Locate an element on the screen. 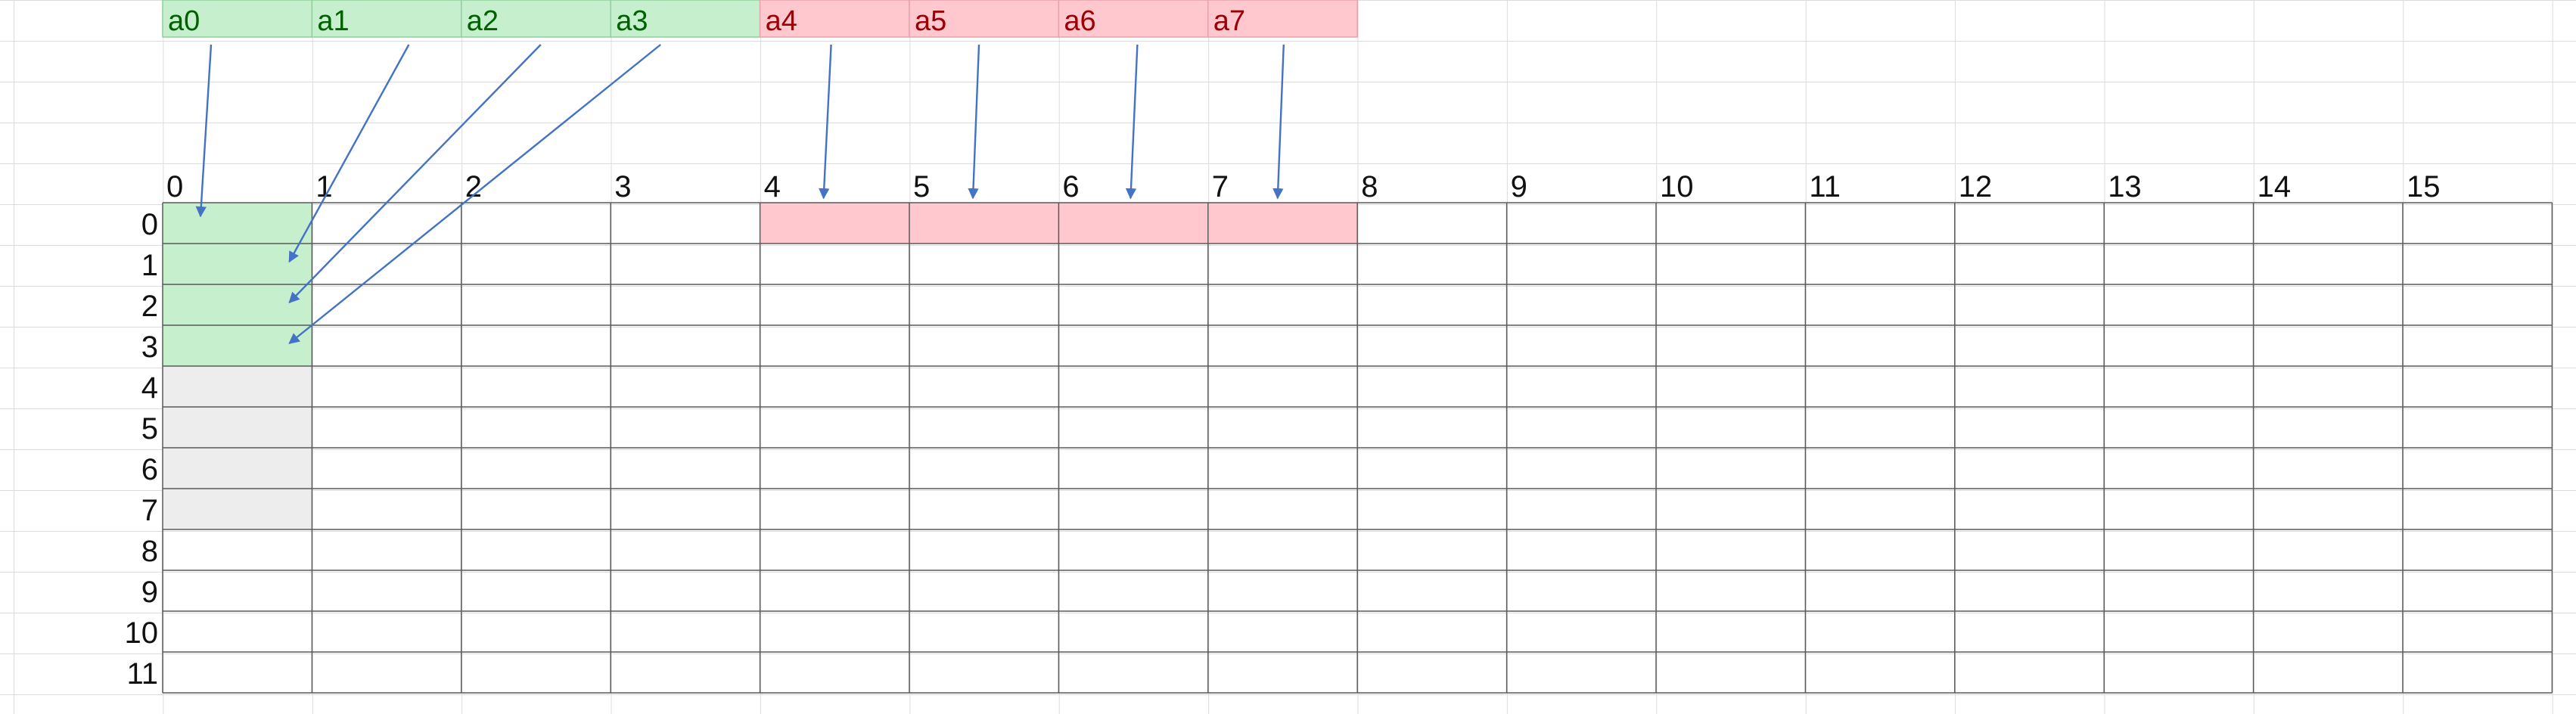  row-number: 2 is located at coordinates (149, 306).